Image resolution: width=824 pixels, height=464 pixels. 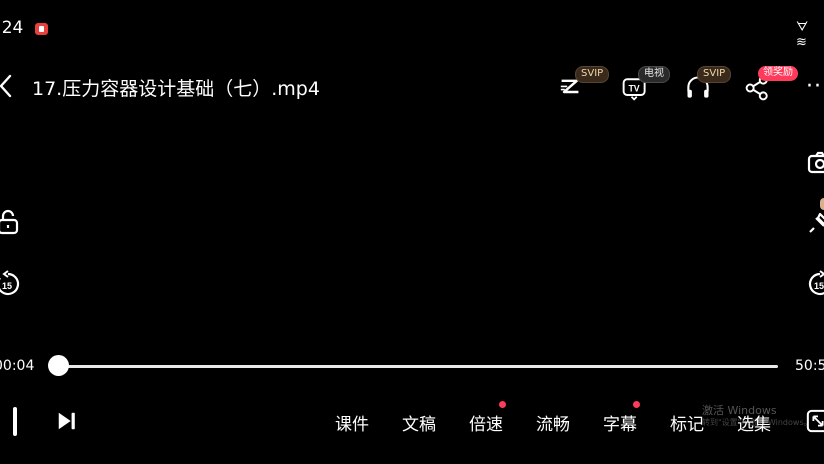 I want to click on status-icons: ᗊ ≋, so click(x=803, y=35).